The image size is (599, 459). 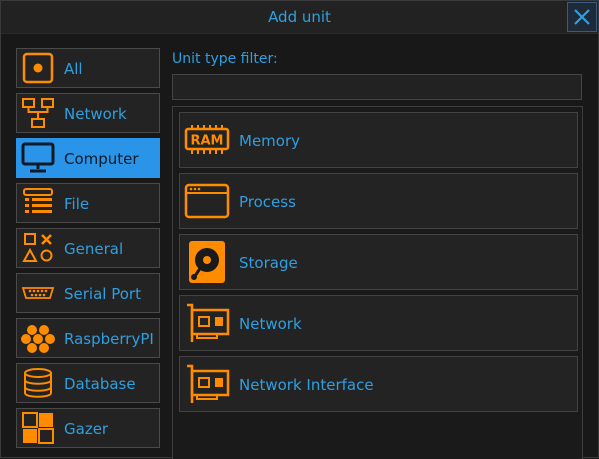 I want to click on category-label: Computer, so click(x=101, y=159).